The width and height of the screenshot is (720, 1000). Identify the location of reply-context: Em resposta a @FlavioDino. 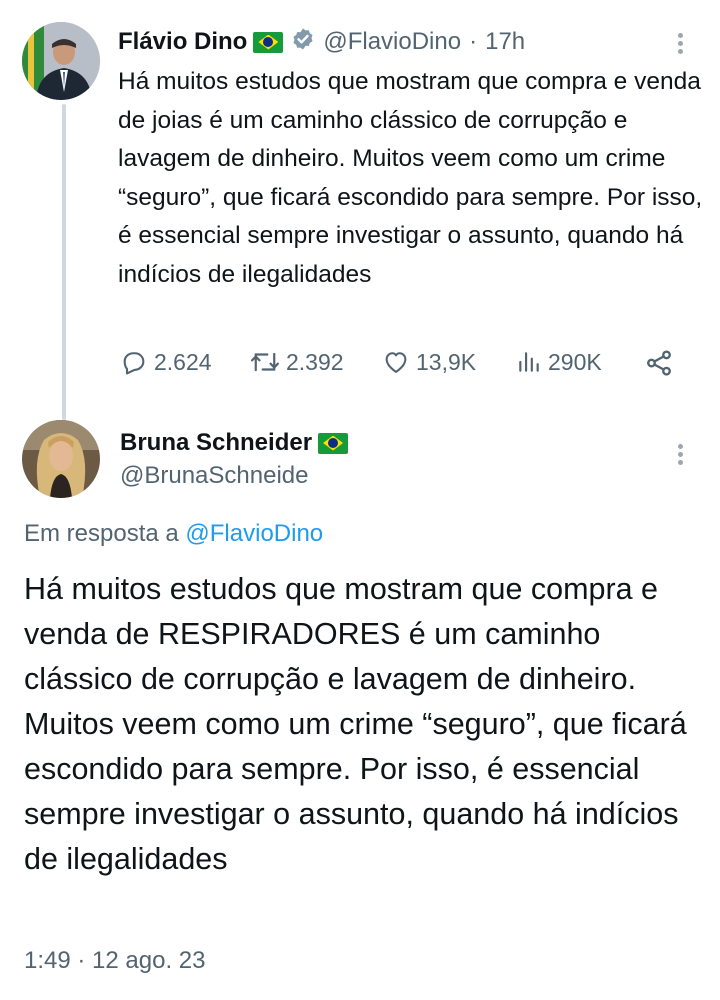
(173, 534).